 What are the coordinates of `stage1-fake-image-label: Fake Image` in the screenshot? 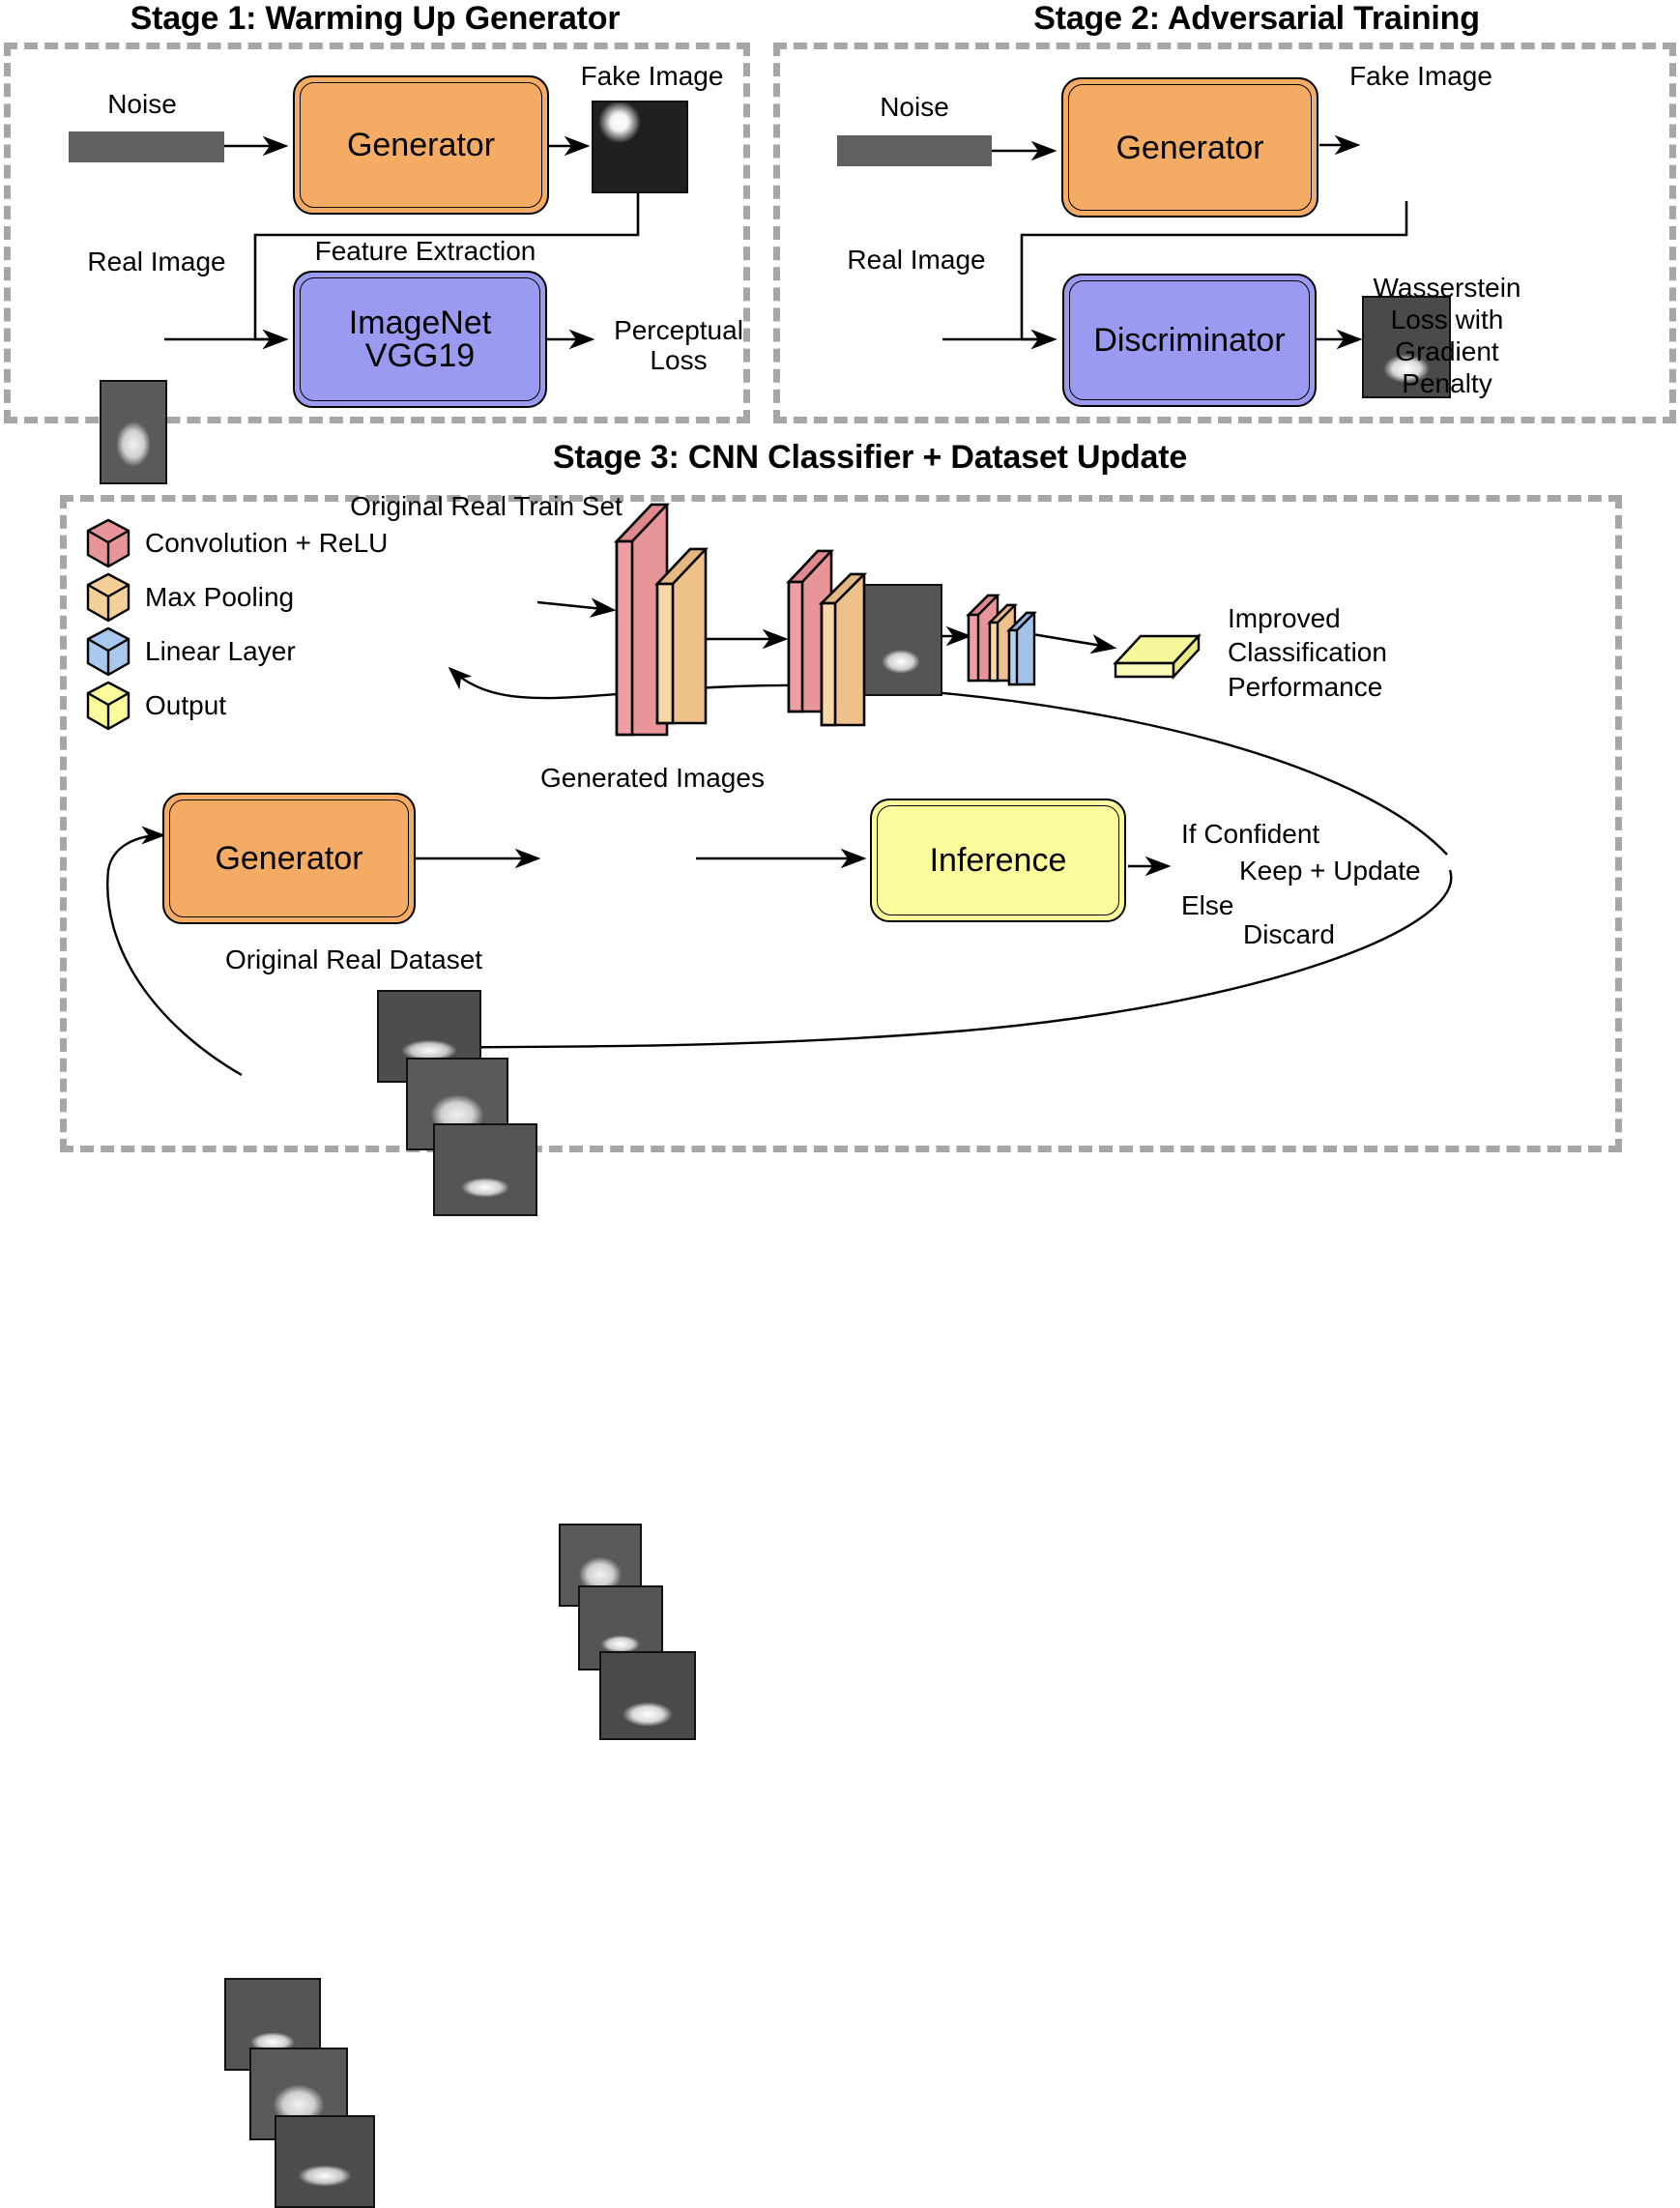 It's located at (652, 76).